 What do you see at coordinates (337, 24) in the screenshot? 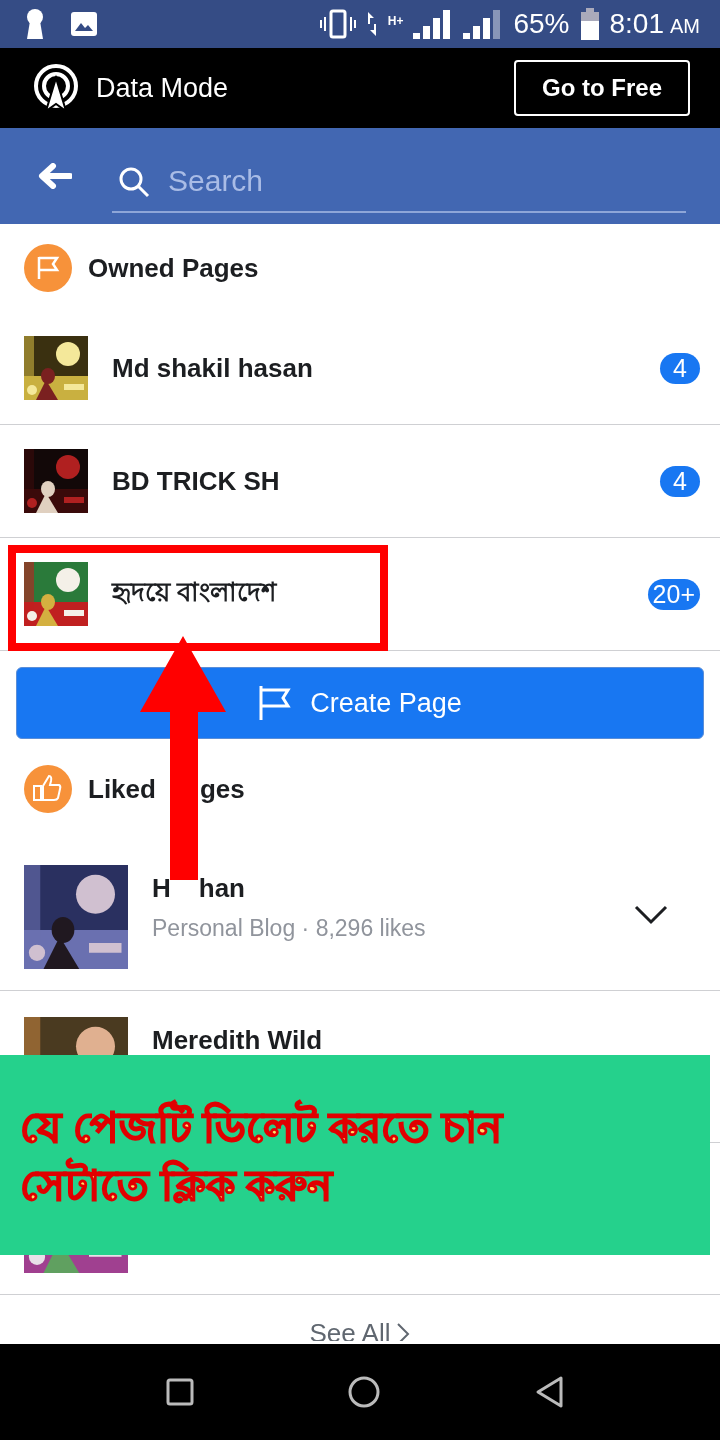
I see `vibrate-icon` at bounding box center [337, 24].